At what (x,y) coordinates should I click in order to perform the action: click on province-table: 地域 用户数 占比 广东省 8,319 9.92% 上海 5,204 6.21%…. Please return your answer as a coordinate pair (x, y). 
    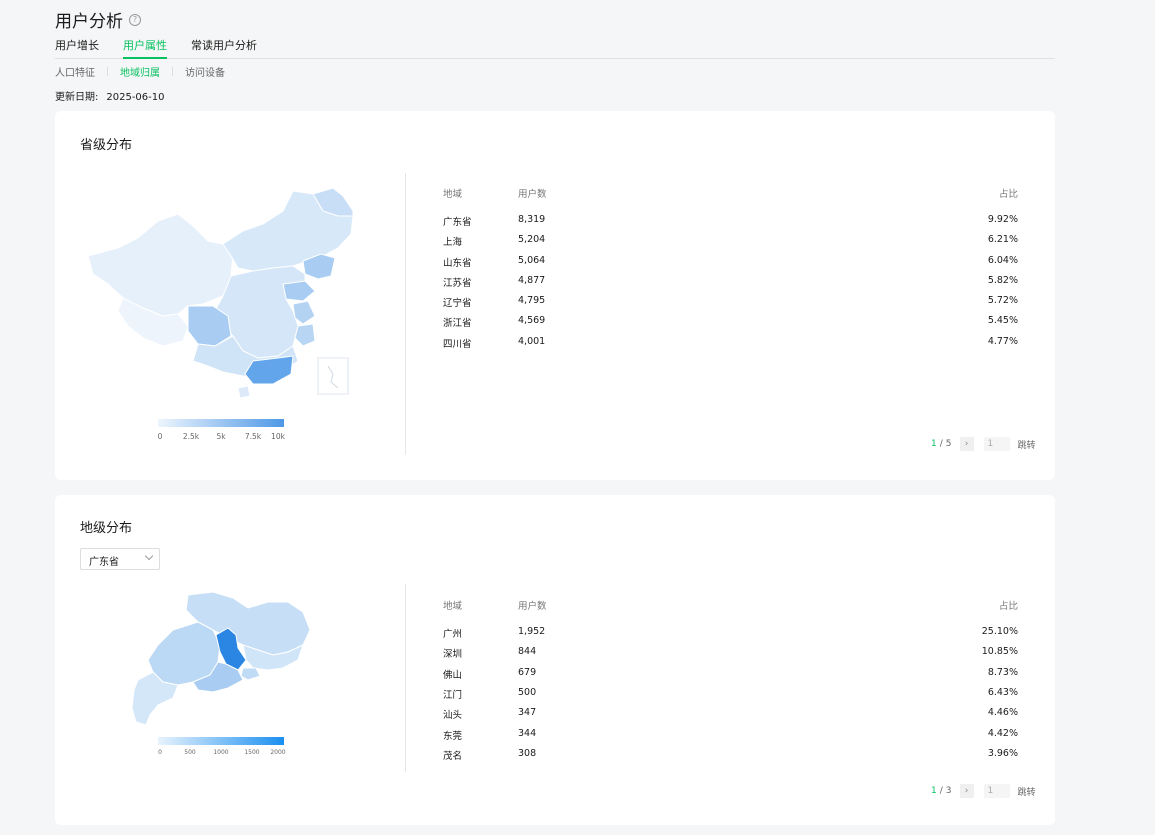
    Looking at the image, I should click on (730, 271).